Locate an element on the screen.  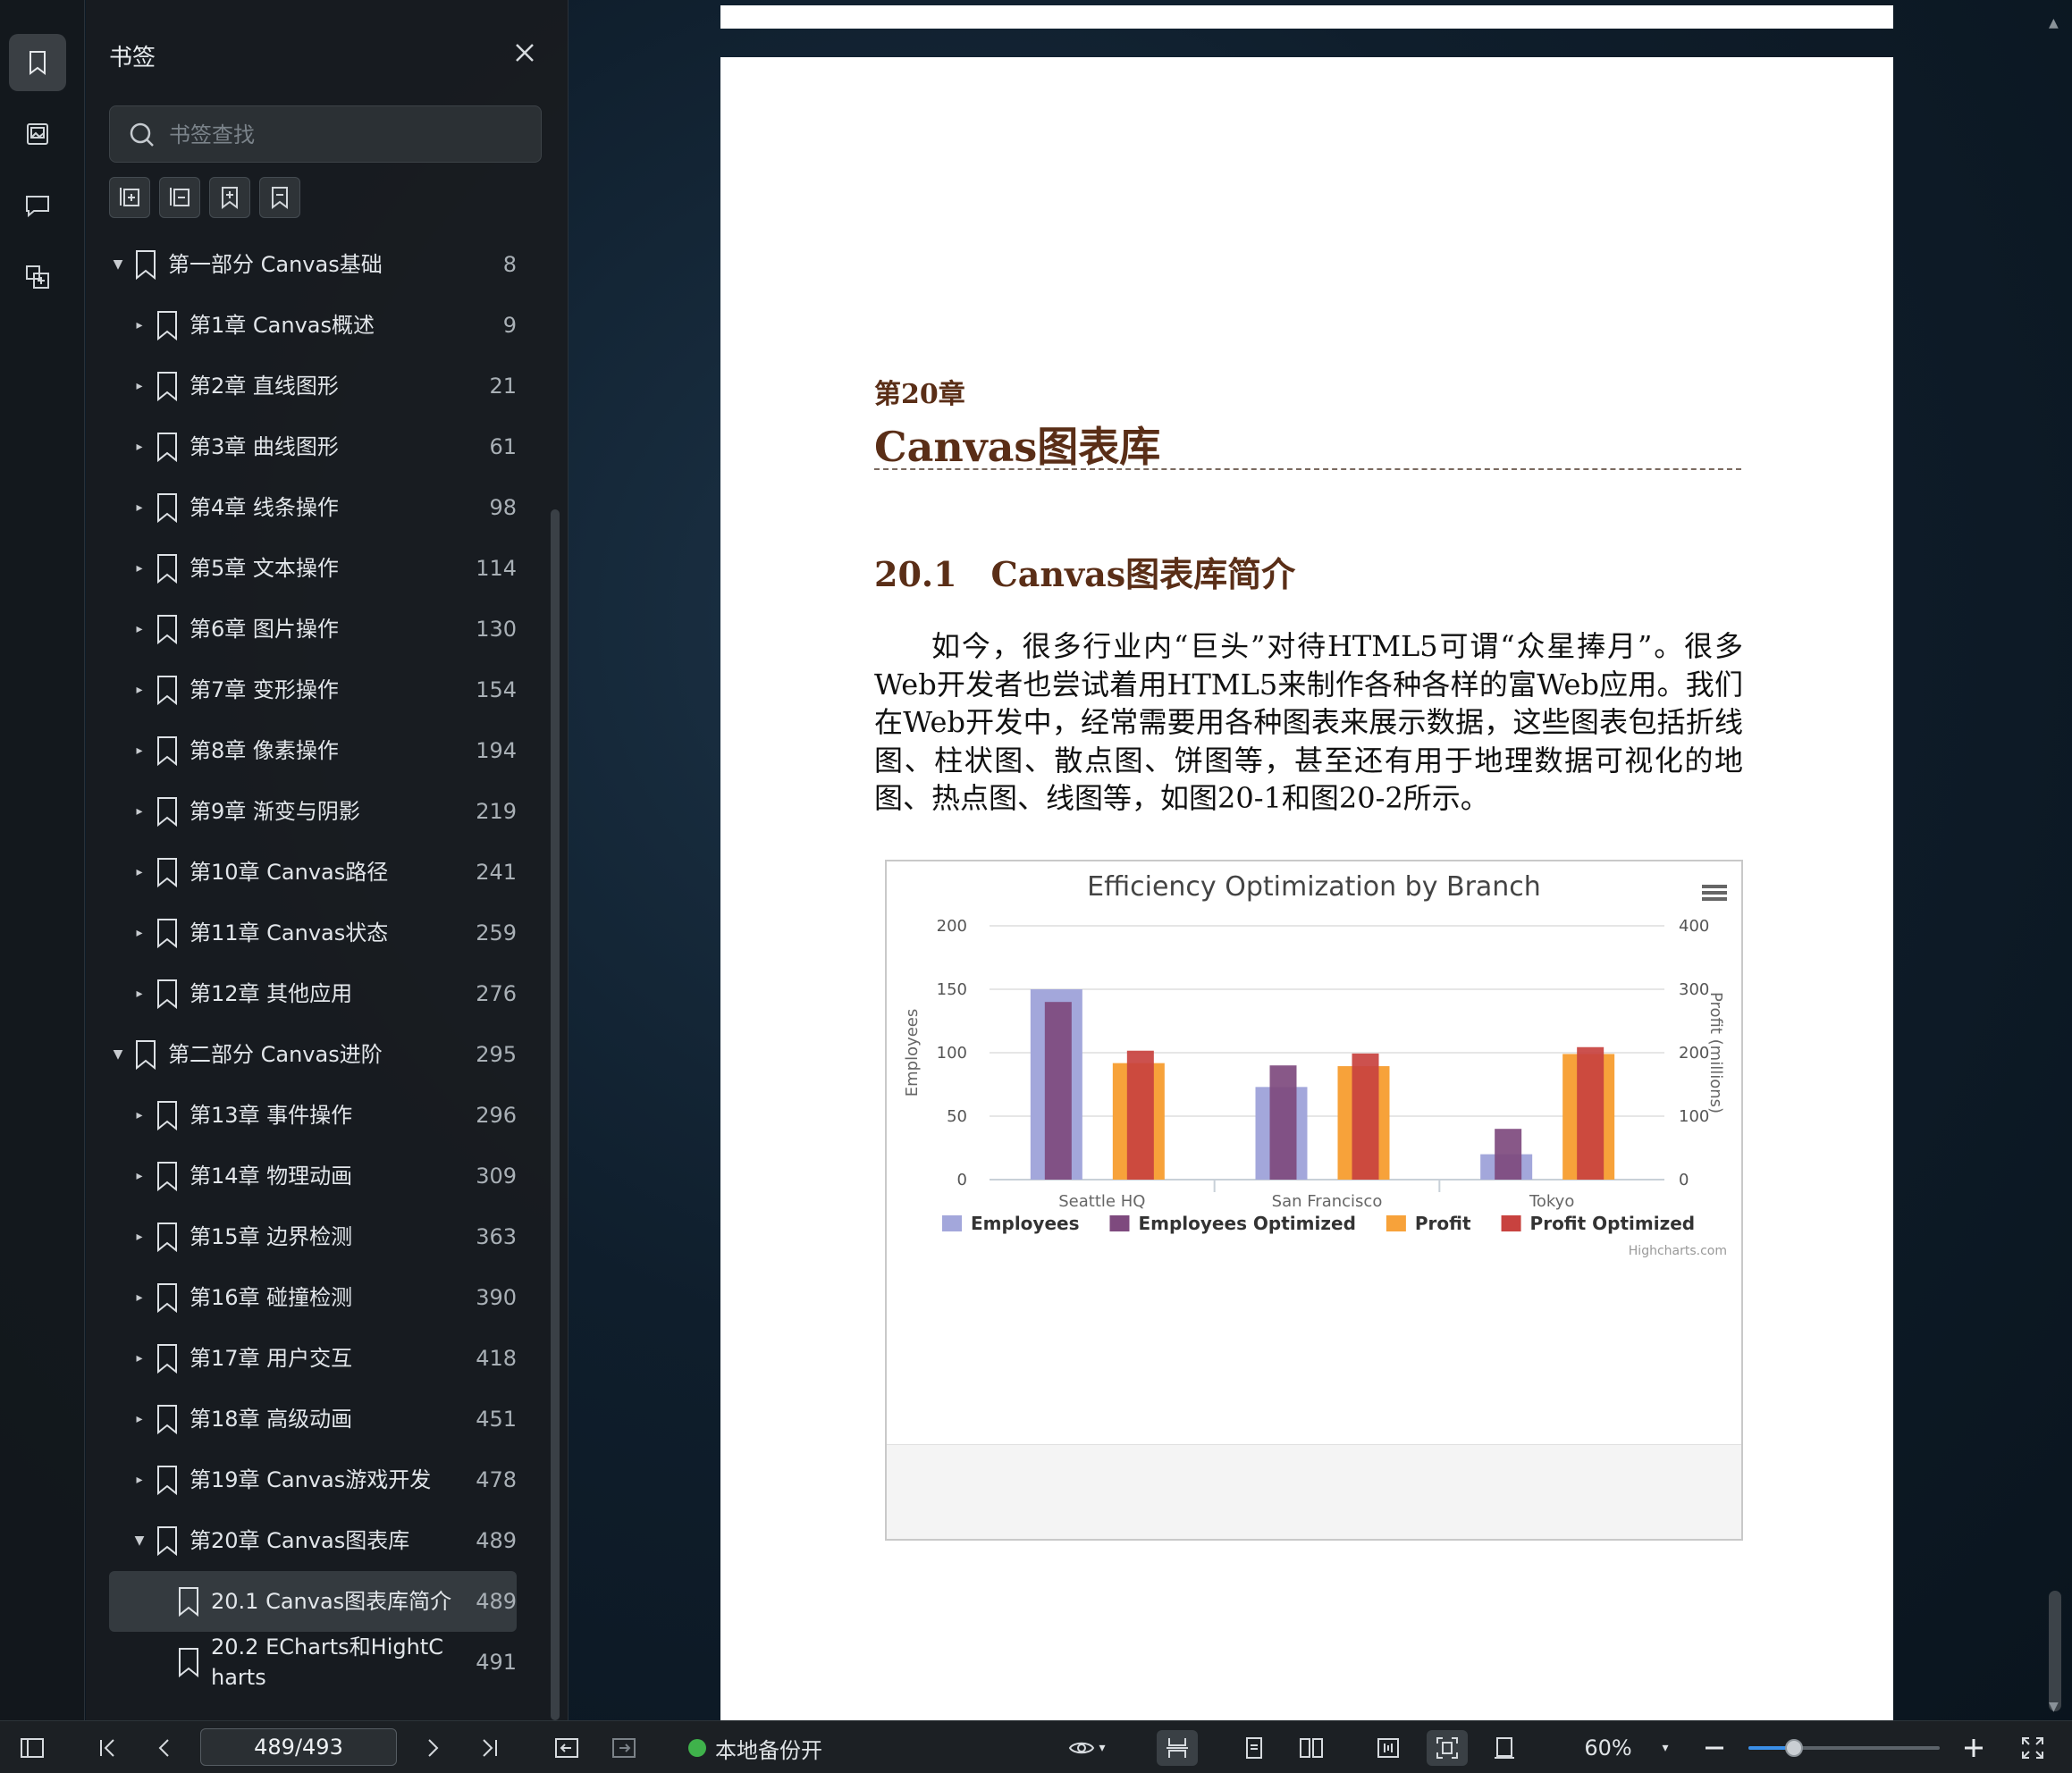
bookmark-item: ▸ 第12章 其他应用 276 is located at coordinates (313, 994).